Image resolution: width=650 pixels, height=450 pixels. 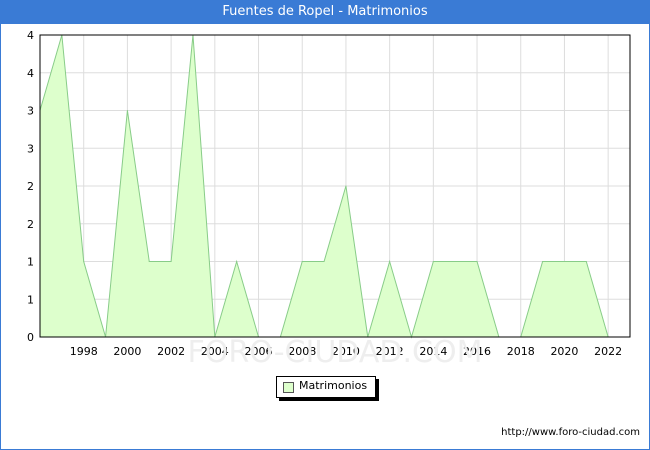 What do you see at coordinates (521, 351) in the screenshot?
I see `x-tick-label: 2018` at bounding box center [521, 351].